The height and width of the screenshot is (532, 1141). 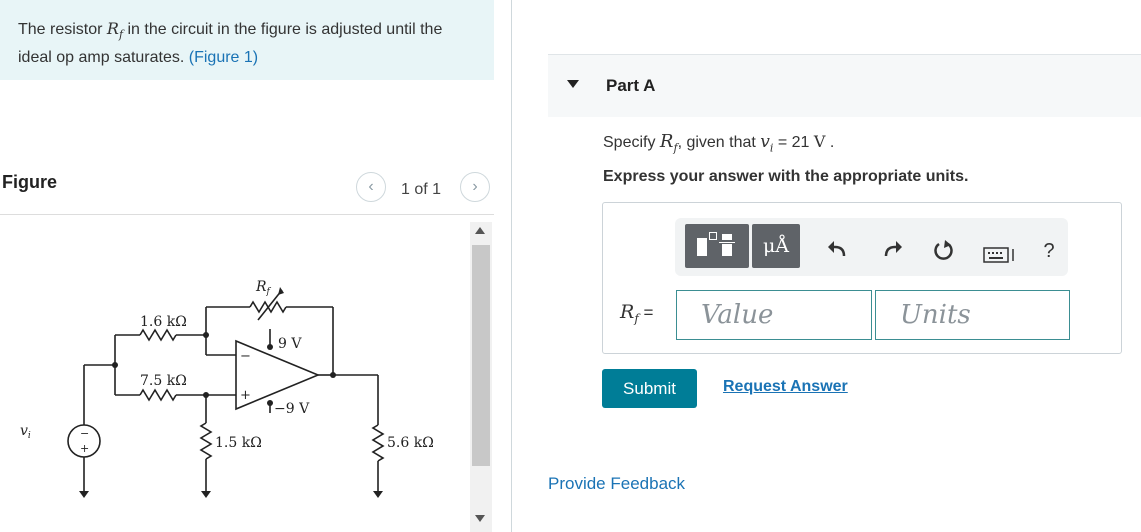 What do you see at coordinates (263, 288) in the screenshot?
I see `label-rf: Rf` at bounding box center [263, 288].